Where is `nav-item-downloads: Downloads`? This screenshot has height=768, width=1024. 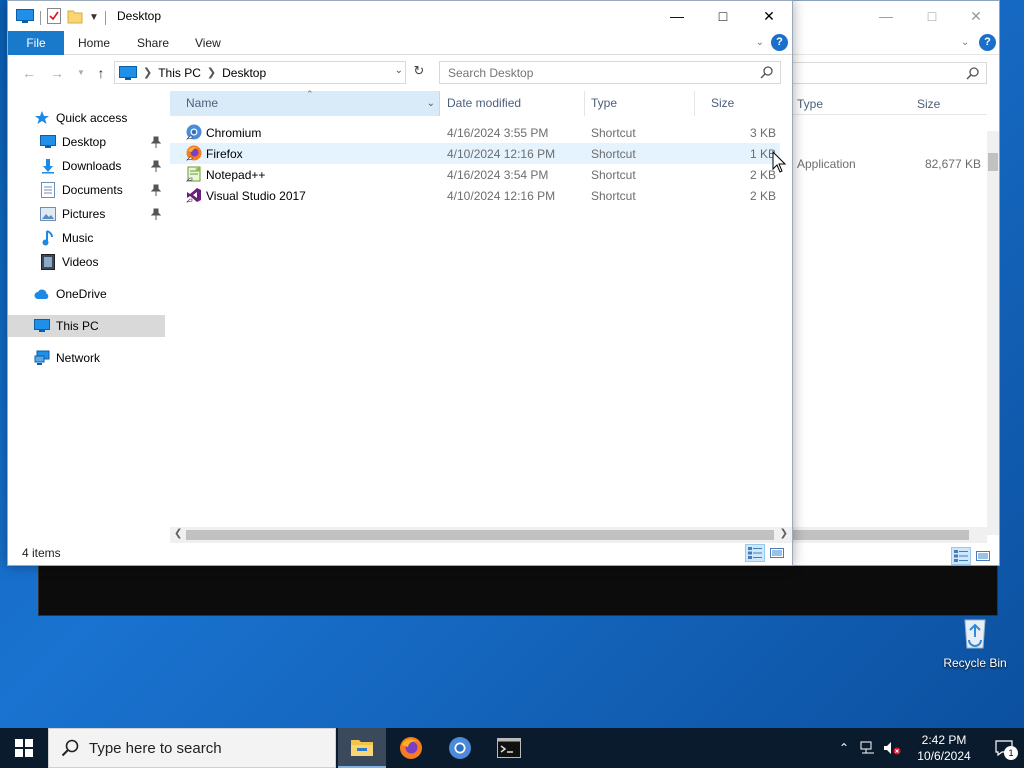
nav-item-downloads: Downloads is located at coordinates (86, 166).